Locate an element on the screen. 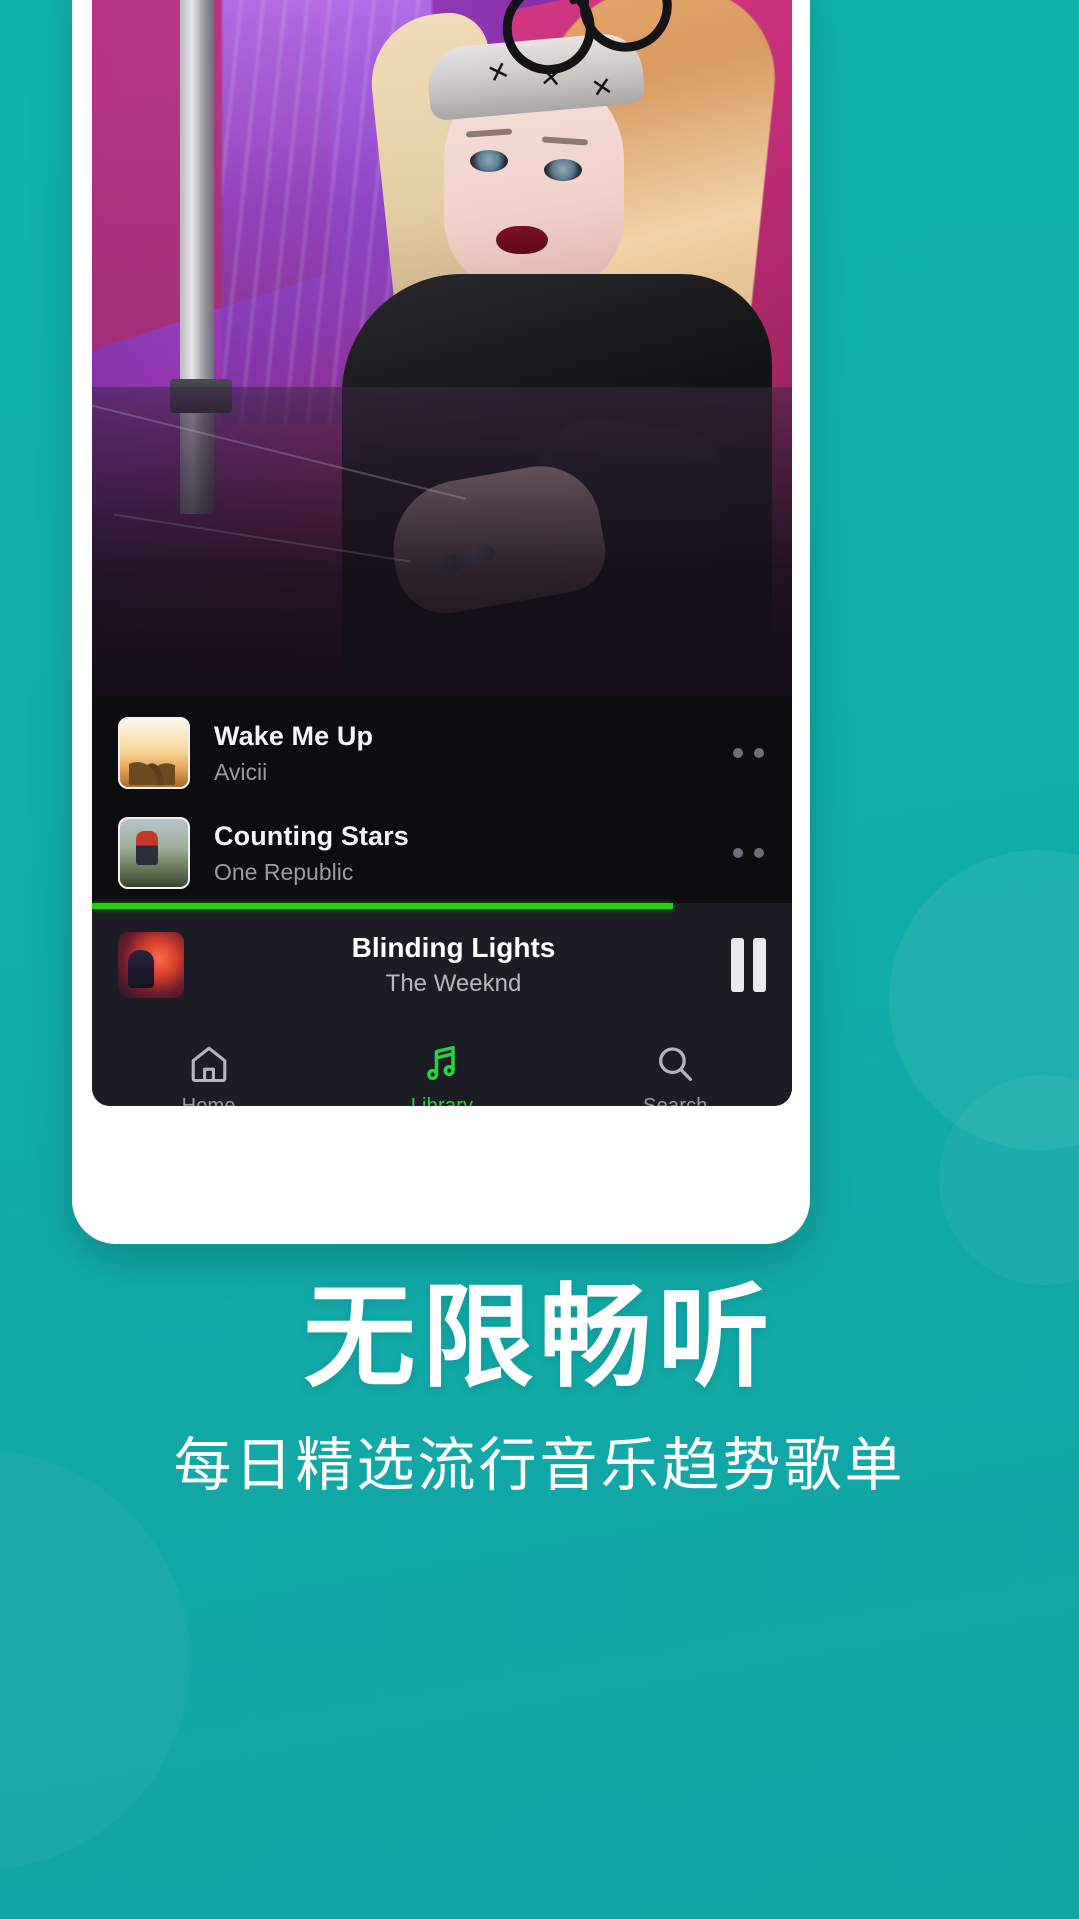 The height and width of the screenshot is (1919, 1079). nav-label-library: Library is located at coordinates (442, 1100).